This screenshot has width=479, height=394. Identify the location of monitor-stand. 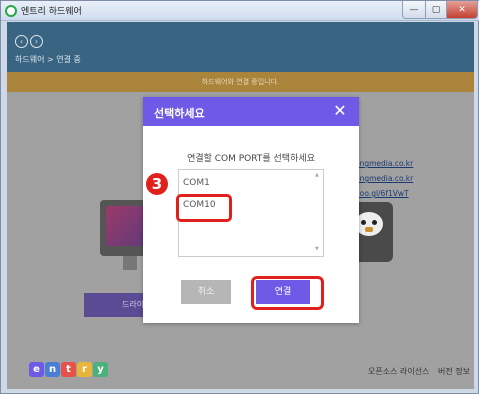
(130, 263).